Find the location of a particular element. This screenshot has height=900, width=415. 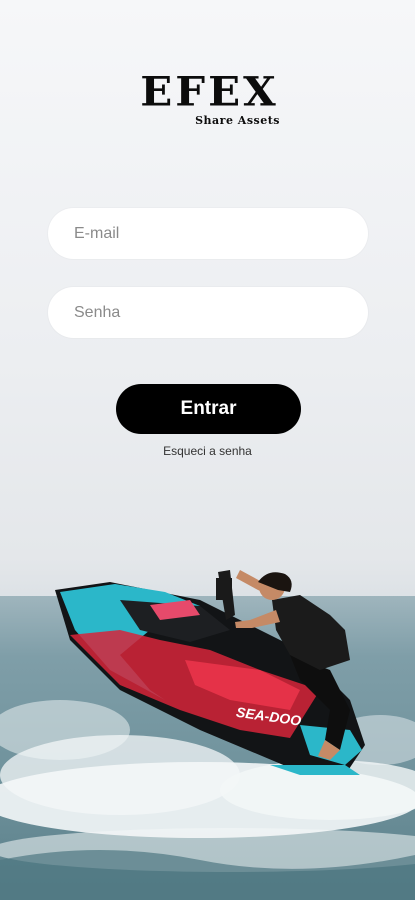

password-field is located at coordinates (208, 312).